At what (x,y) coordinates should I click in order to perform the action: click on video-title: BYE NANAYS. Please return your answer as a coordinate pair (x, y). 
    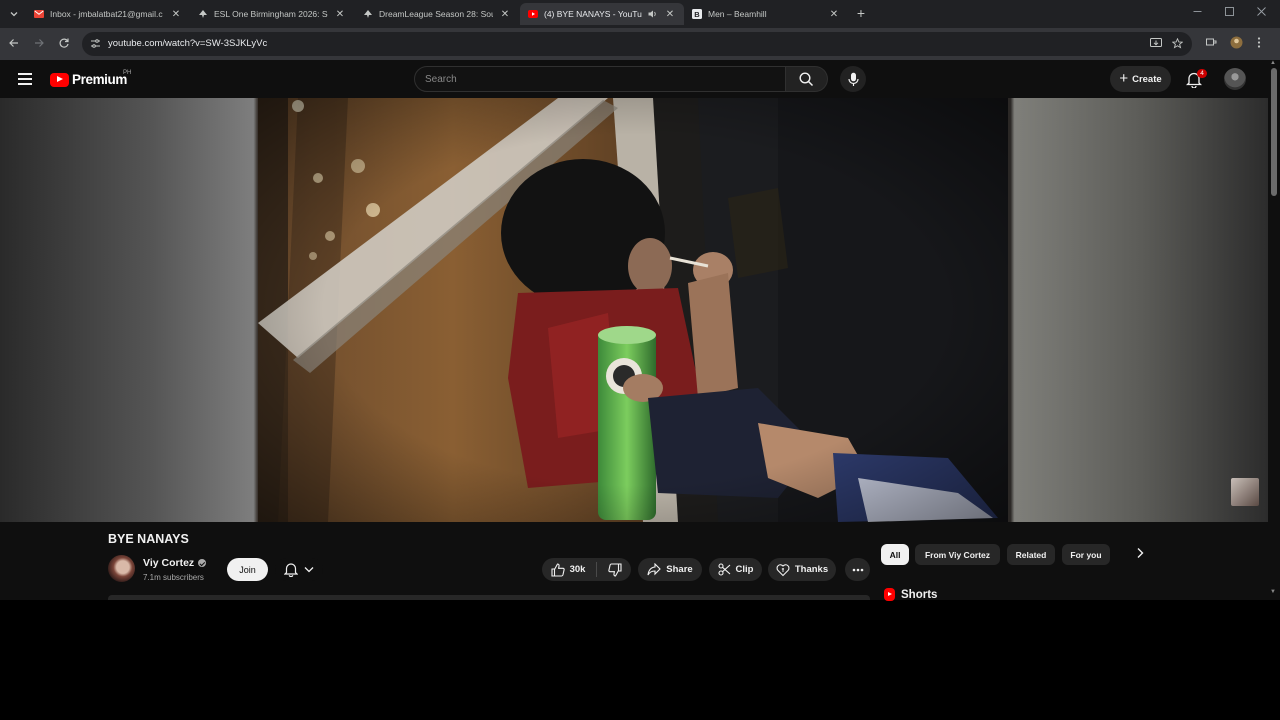
    Looking at the image, I should click on (148, 539).